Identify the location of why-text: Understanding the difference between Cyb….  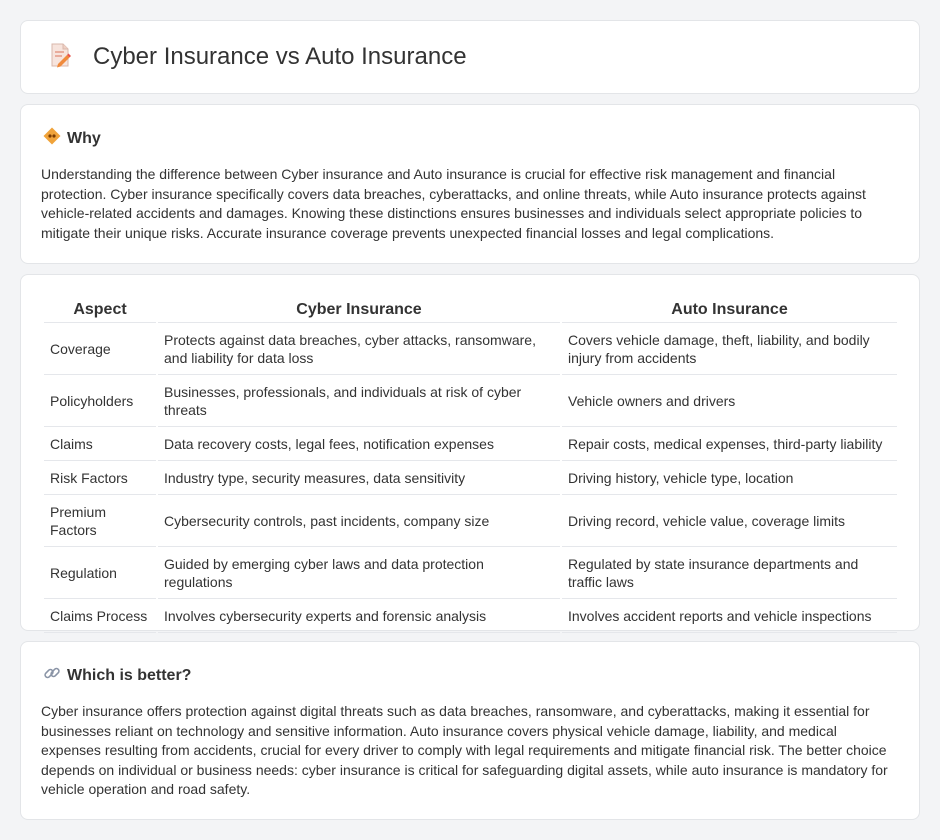
(453, 203).